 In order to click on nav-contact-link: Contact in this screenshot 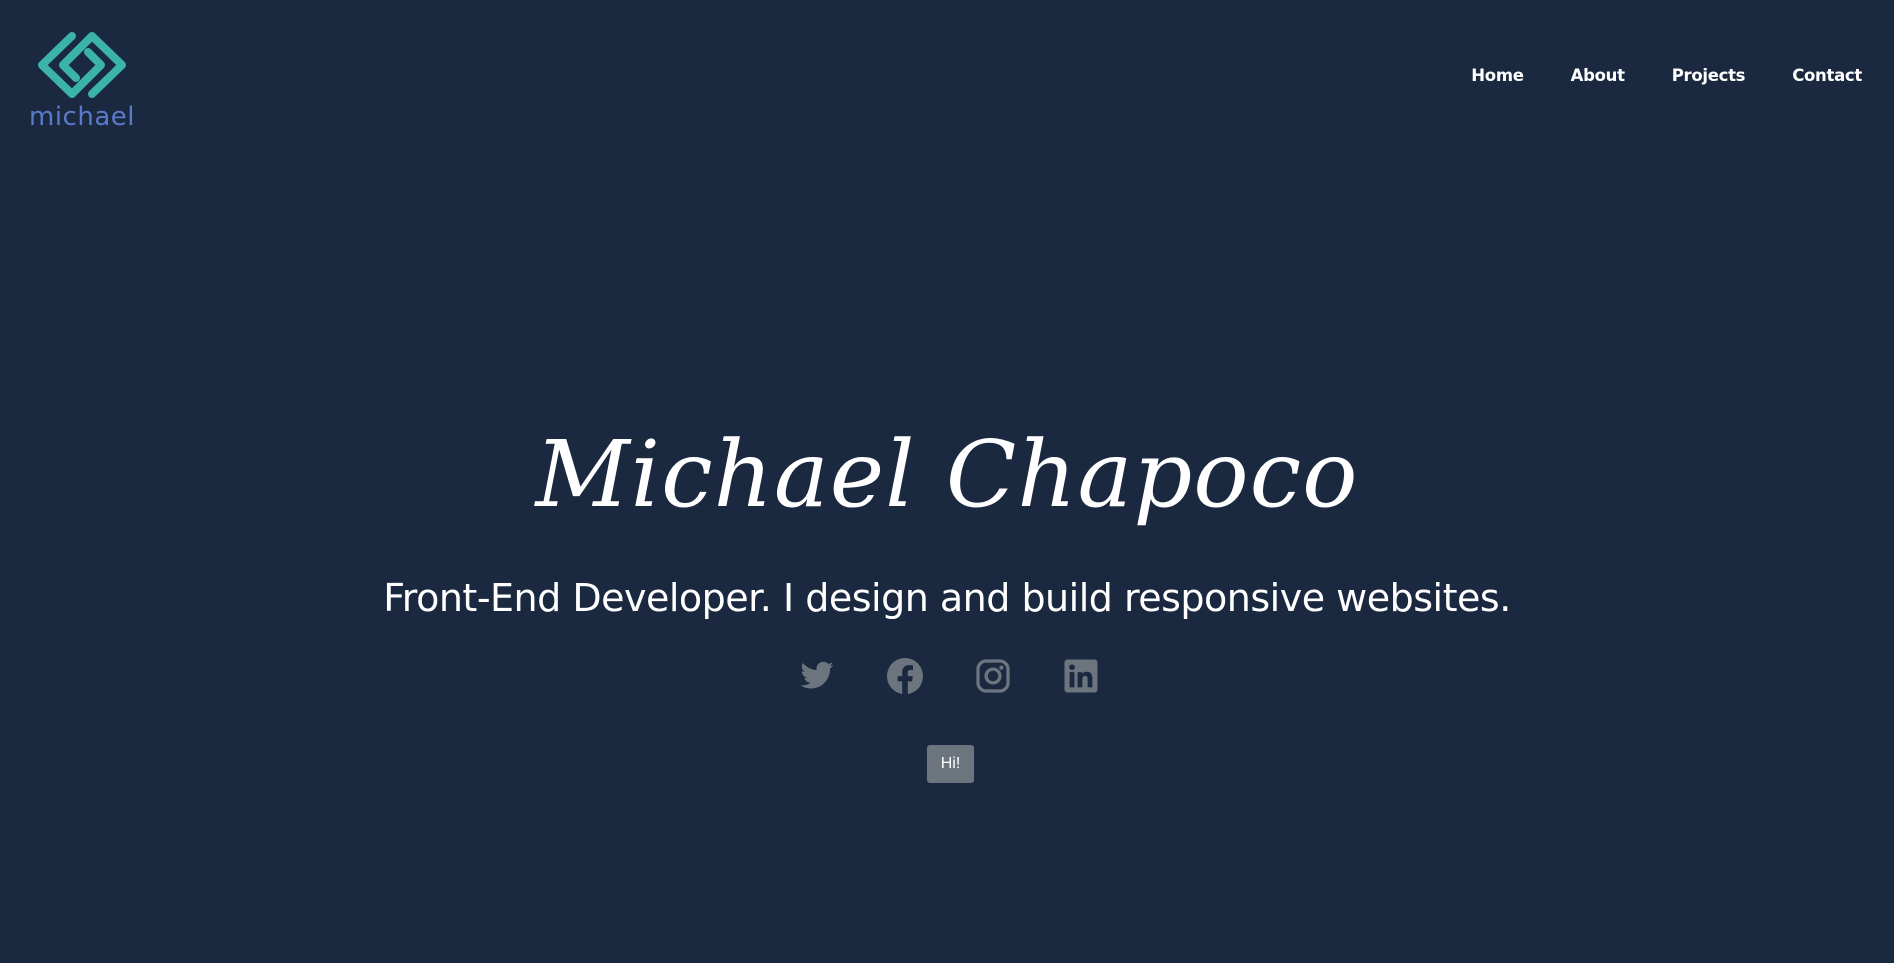, I will do `click(1827, 76)`.